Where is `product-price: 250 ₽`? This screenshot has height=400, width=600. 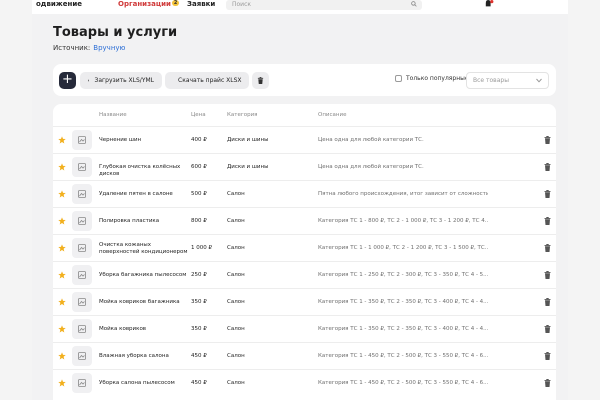 product-price: 250 ₽ is located at coordinates (199, 275).